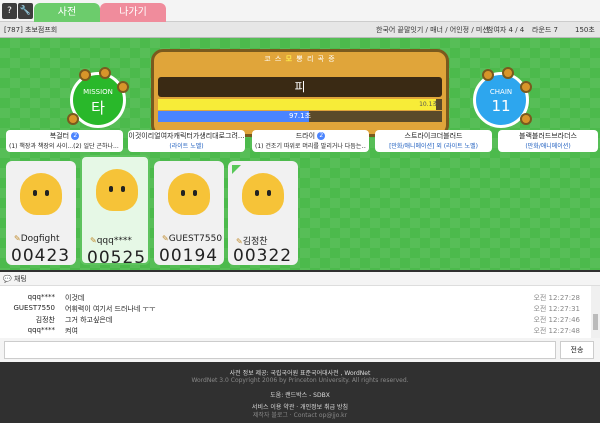  Describe the element at coordinates (300, 279) in the screenshot. I see `chat-header: 💬 채팅` at that location.